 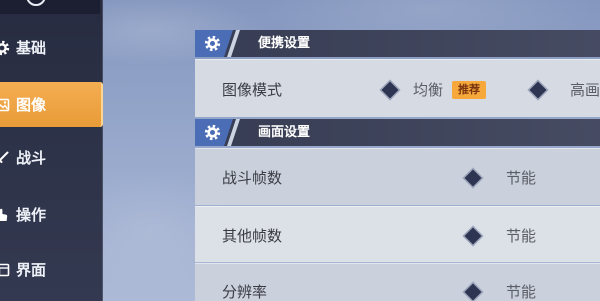 I want to click on setting-row-image-mode: 图像模式 均衡 推荐 高画, so click(x=397, y=88).